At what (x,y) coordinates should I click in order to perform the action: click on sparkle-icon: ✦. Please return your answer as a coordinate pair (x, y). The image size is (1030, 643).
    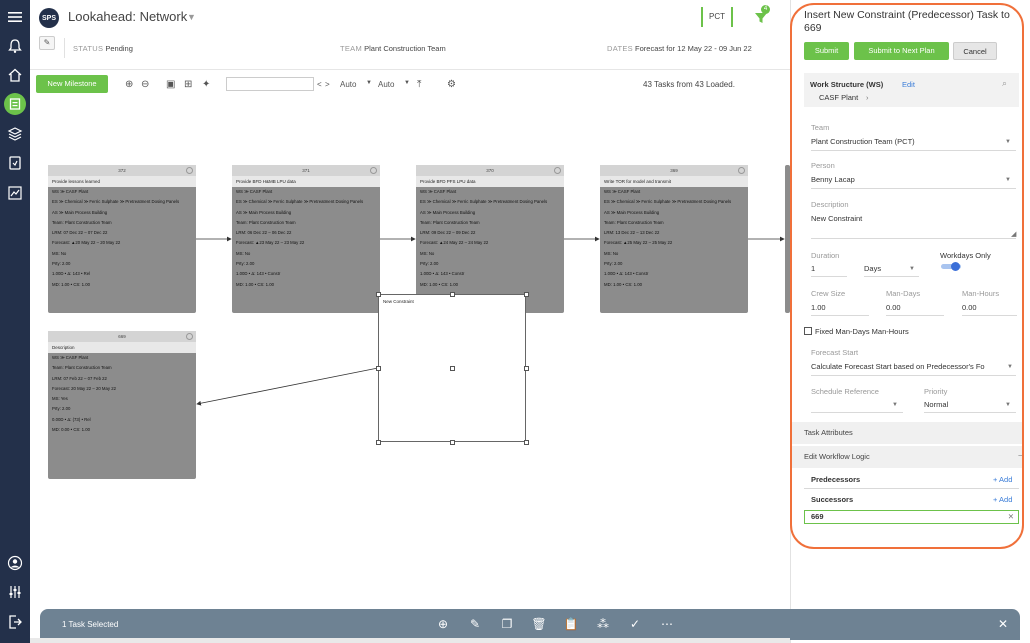
    Looking at the image, I should click on (206, 84).